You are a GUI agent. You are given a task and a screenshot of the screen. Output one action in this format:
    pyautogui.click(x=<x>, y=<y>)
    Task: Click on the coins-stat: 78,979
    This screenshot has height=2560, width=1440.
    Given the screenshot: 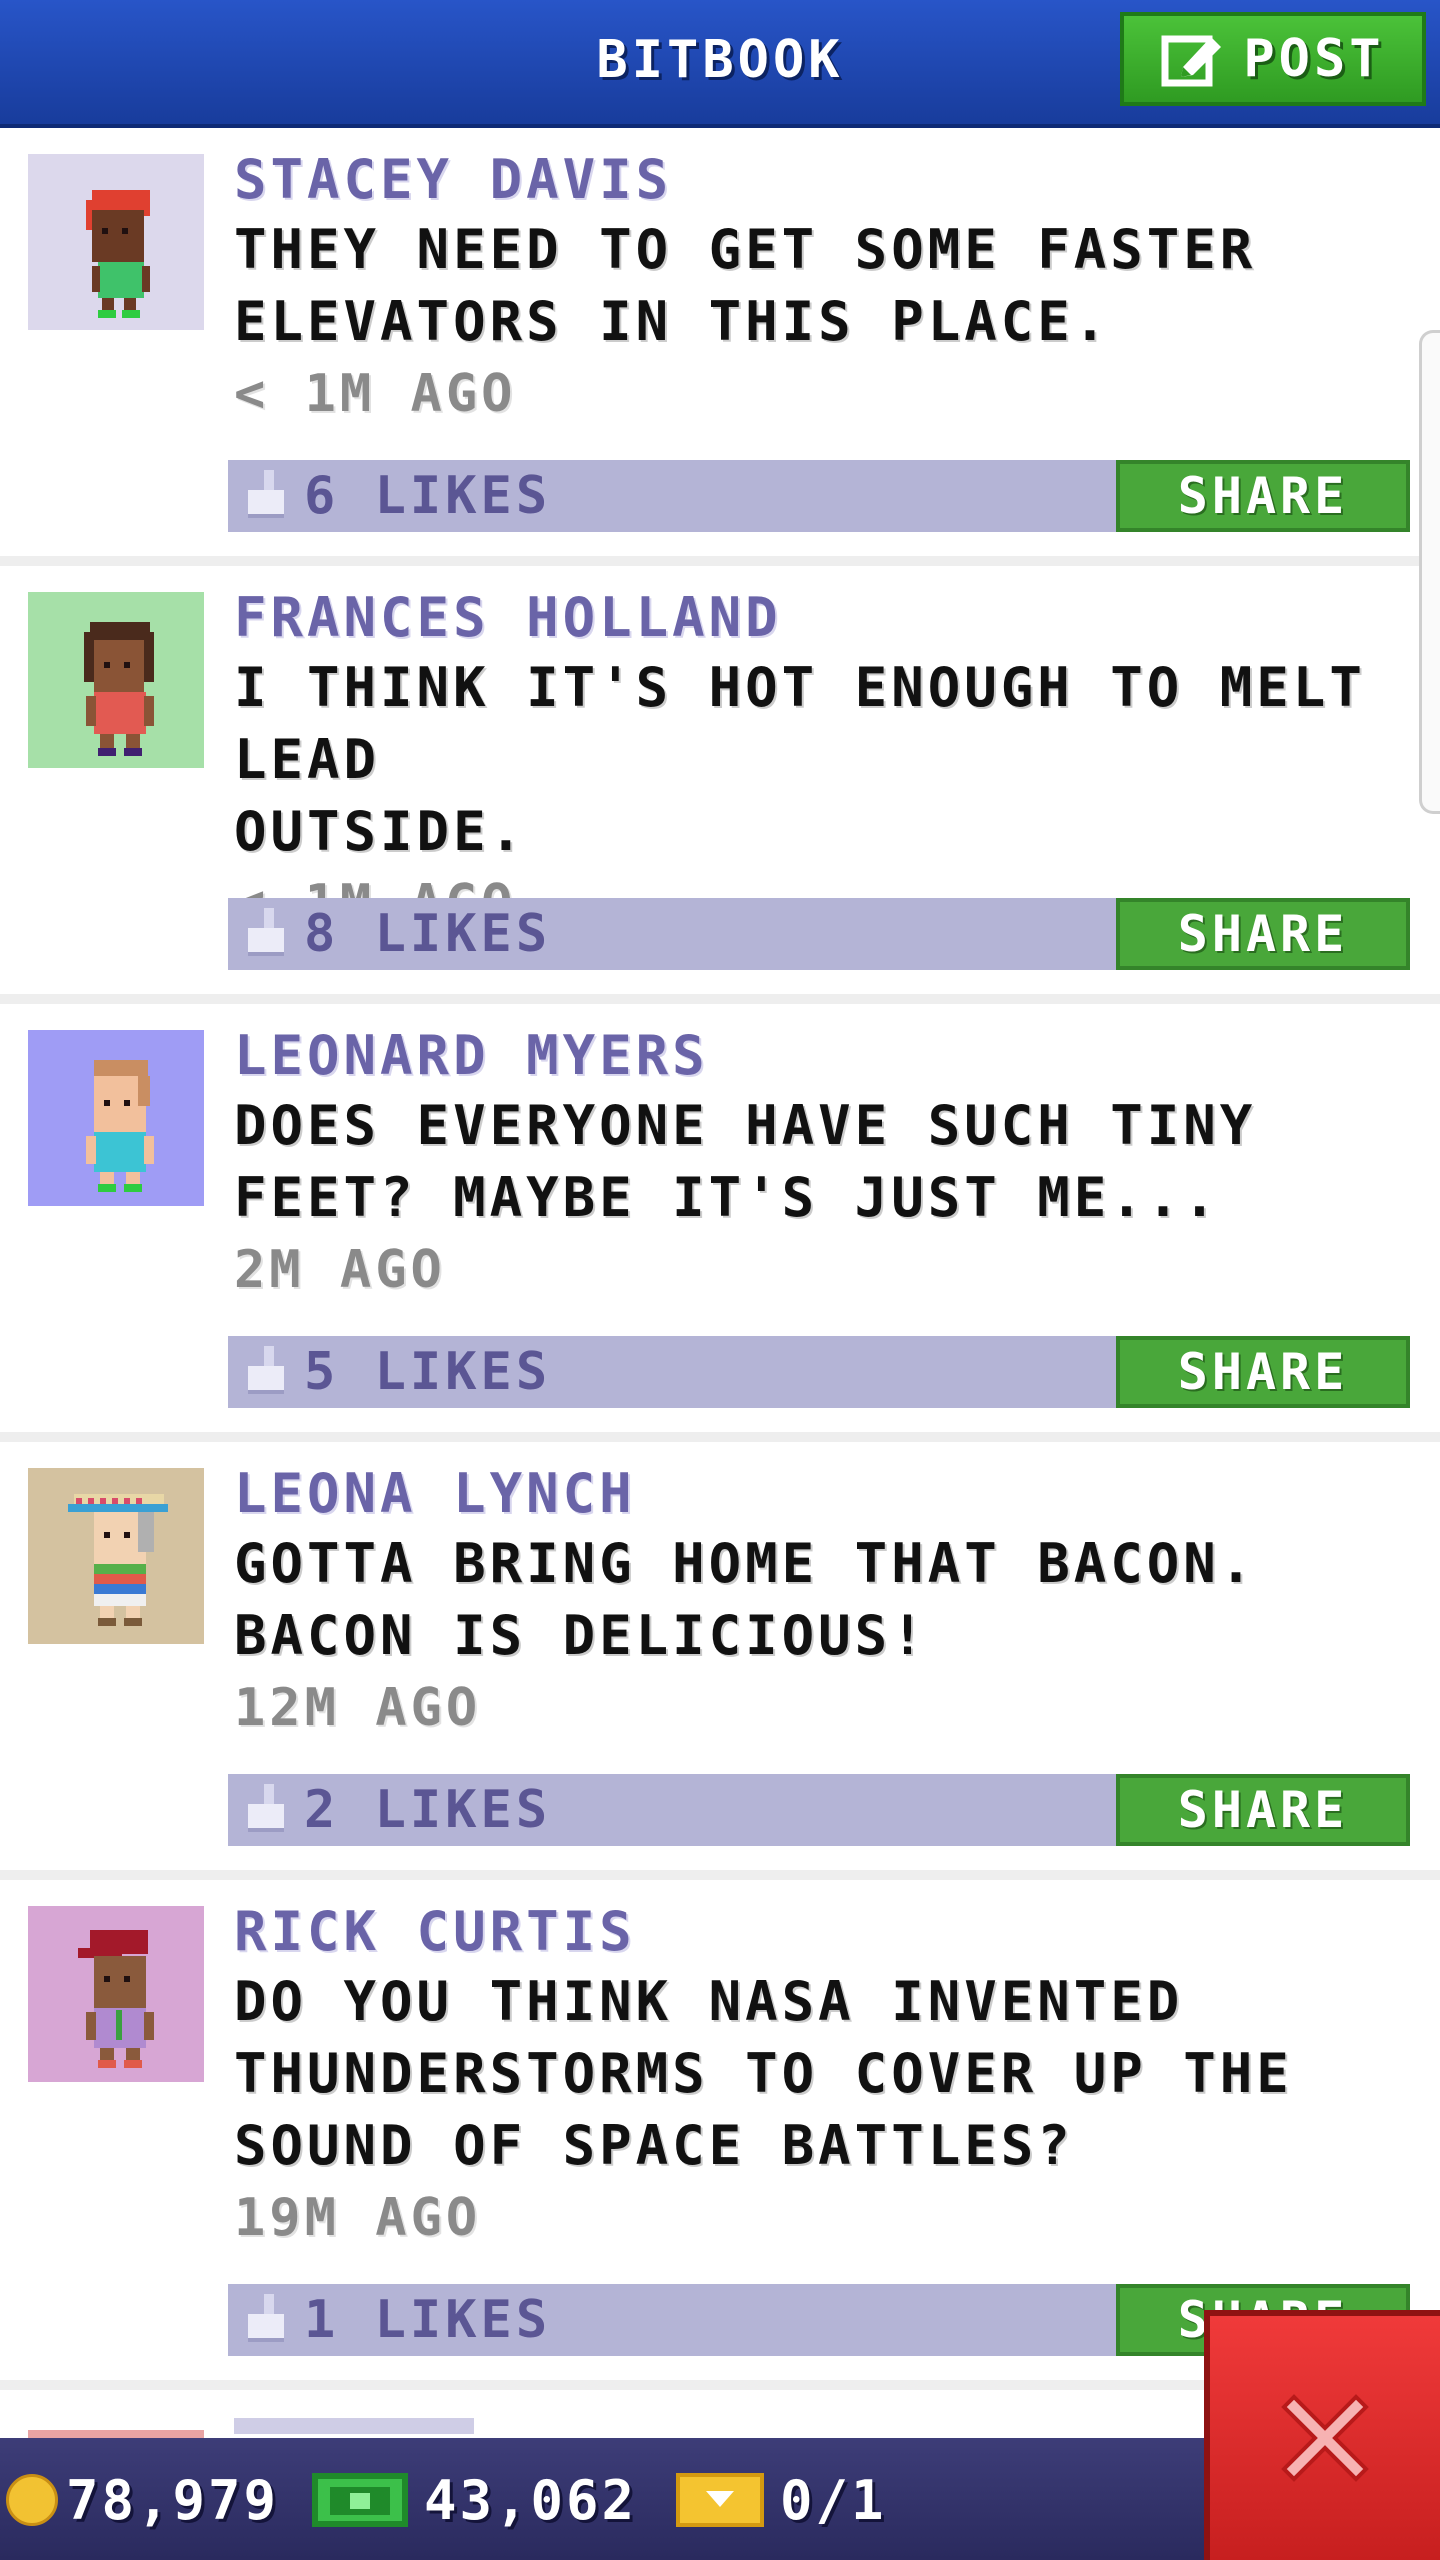 What is the action you would take?
    pyautogui.click(x=143, y=2500)
    